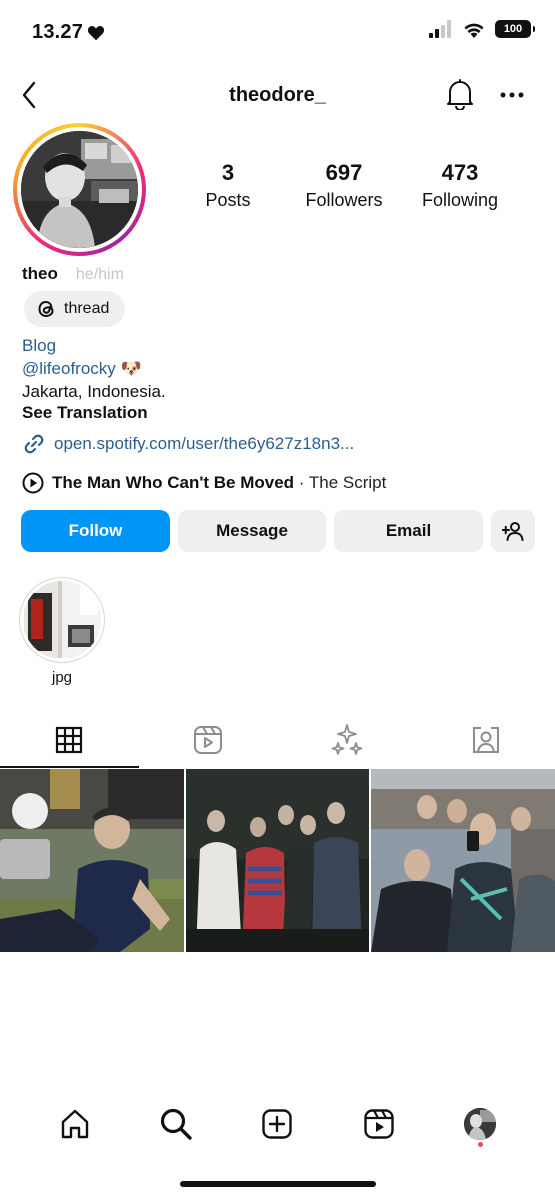 The width and height of the screenshot is (555, 1200). What do you see at coordinates (34, 444) in the screenshot?
I see `link-icon` at bounding box center [34, 444].